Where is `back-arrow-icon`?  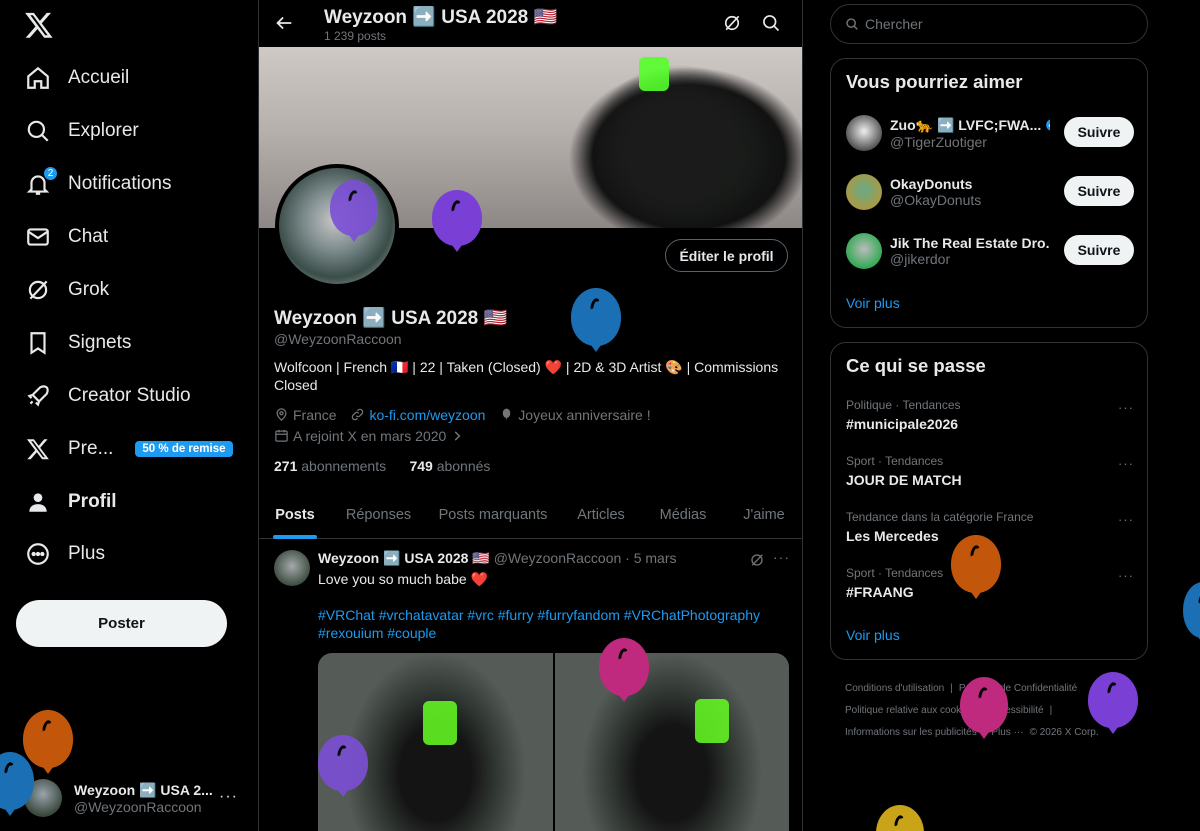 back-arrow-icon is located at coordinates (284, 23).